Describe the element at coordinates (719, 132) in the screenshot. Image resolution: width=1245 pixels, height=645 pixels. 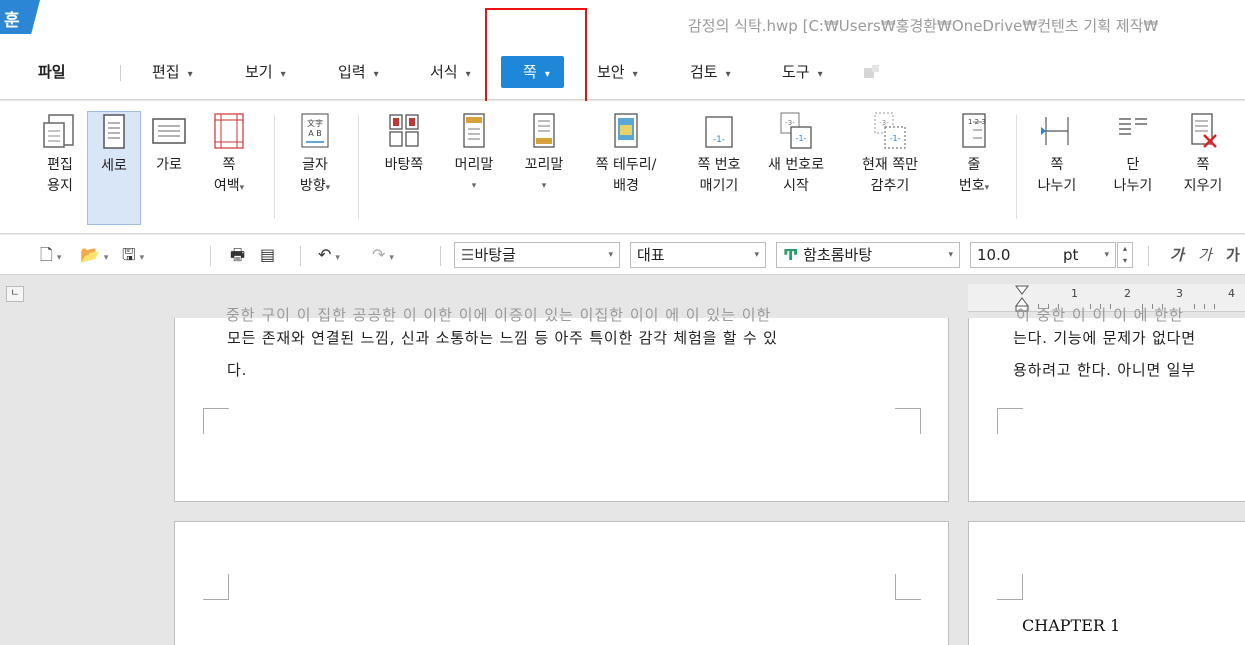
I see `page-number-icon: -1-` at that location.